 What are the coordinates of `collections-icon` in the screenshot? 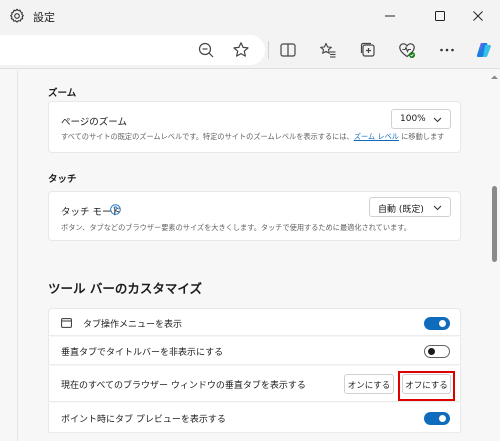 It's located at (367, 49).